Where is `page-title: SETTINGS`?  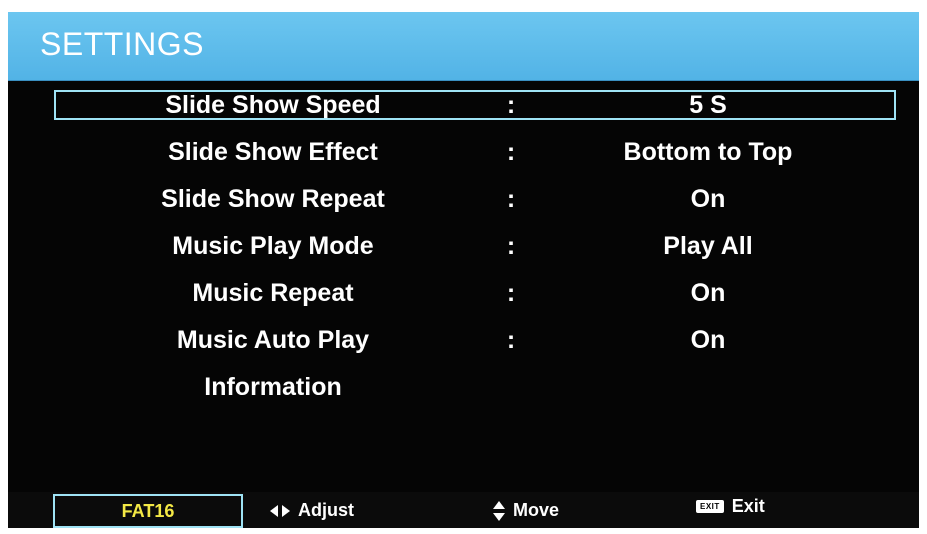 page-title: SETTINGS is located at coordinates (122, 44).